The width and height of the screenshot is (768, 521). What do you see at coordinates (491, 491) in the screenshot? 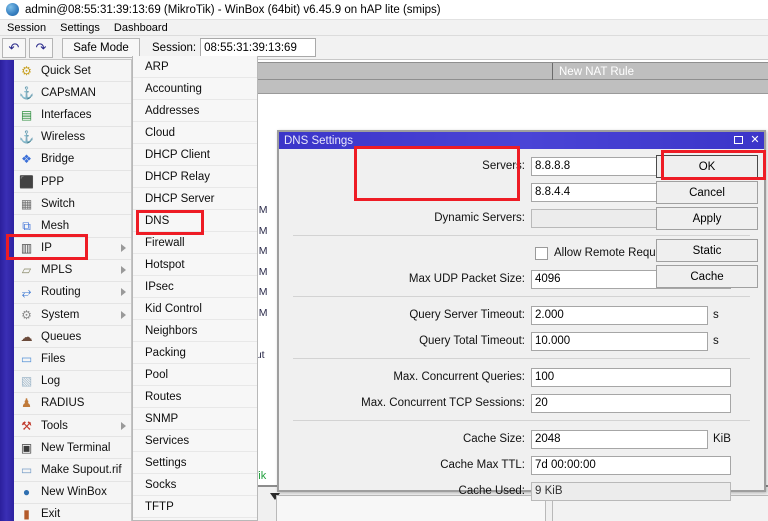
I see `cache-used-label: Cache Used:` at bounding box center [491, 491].